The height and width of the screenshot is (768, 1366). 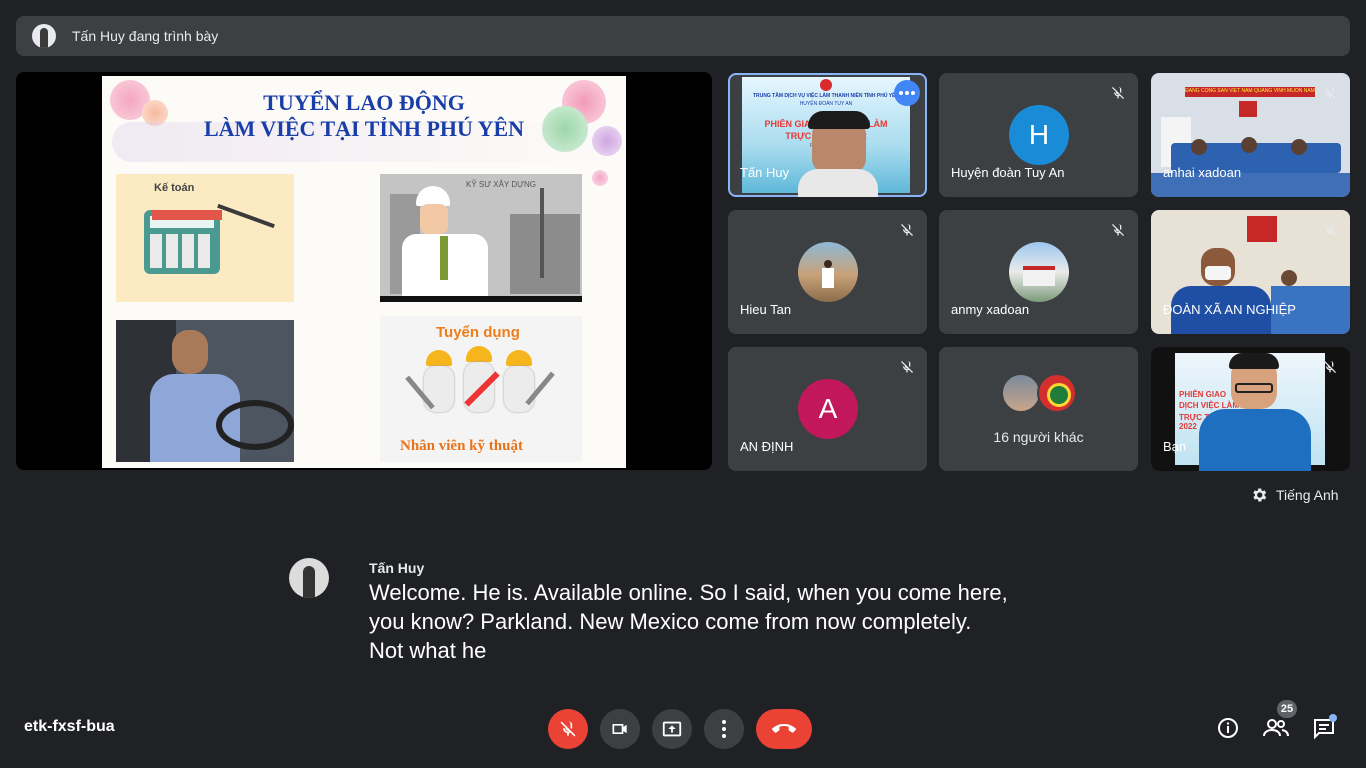 What do you see at coordinates (1038, 135) in the screenshot?
I see `participant-tile-huyen-doan: H Huyện đoàn Tuy An` at bounding box center [1038, 135].